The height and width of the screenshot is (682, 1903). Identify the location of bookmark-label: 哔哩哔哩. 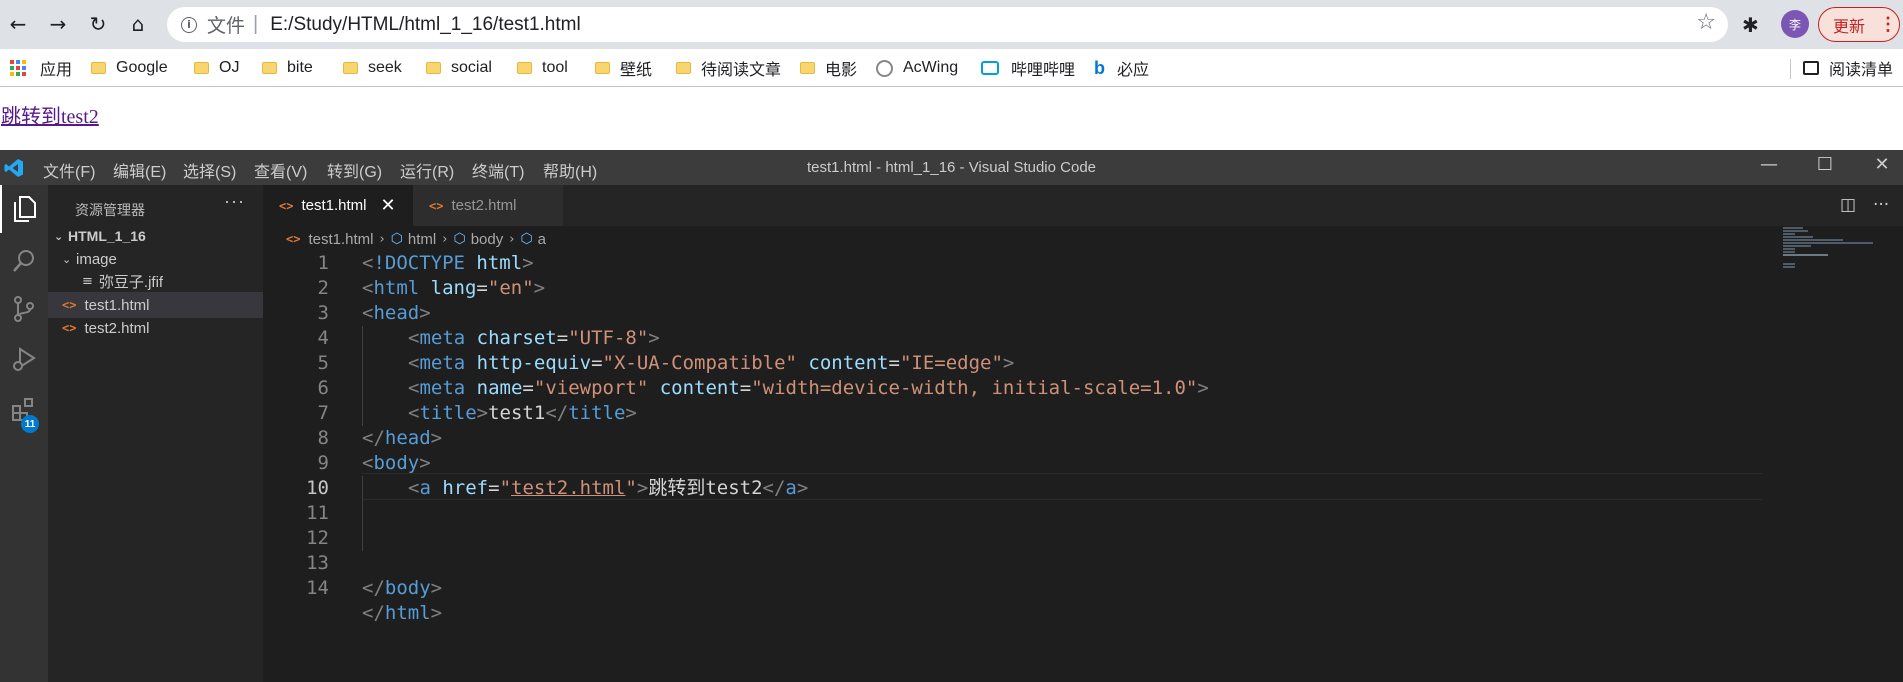
(1043, 70).